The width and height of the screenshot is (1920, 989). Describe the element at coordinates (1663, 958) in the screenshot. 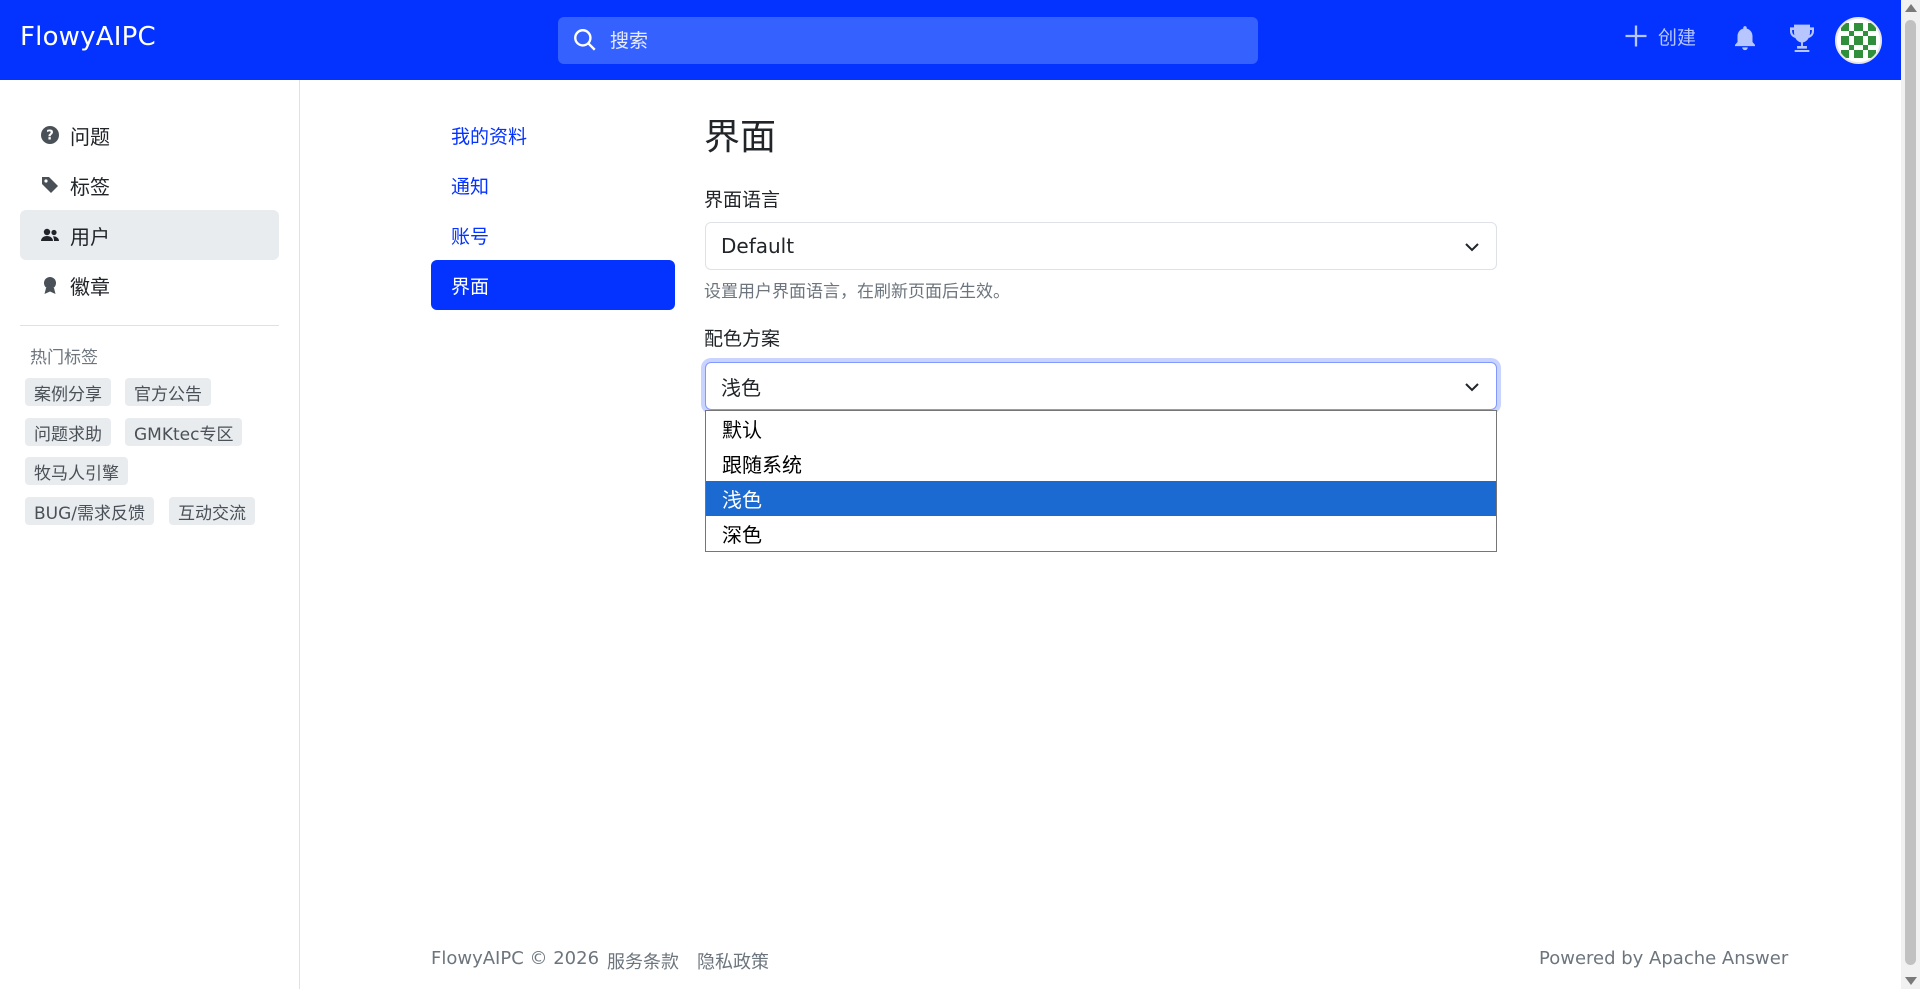

I see `footer-powered-by: Powered by Apache Answer` at that location.